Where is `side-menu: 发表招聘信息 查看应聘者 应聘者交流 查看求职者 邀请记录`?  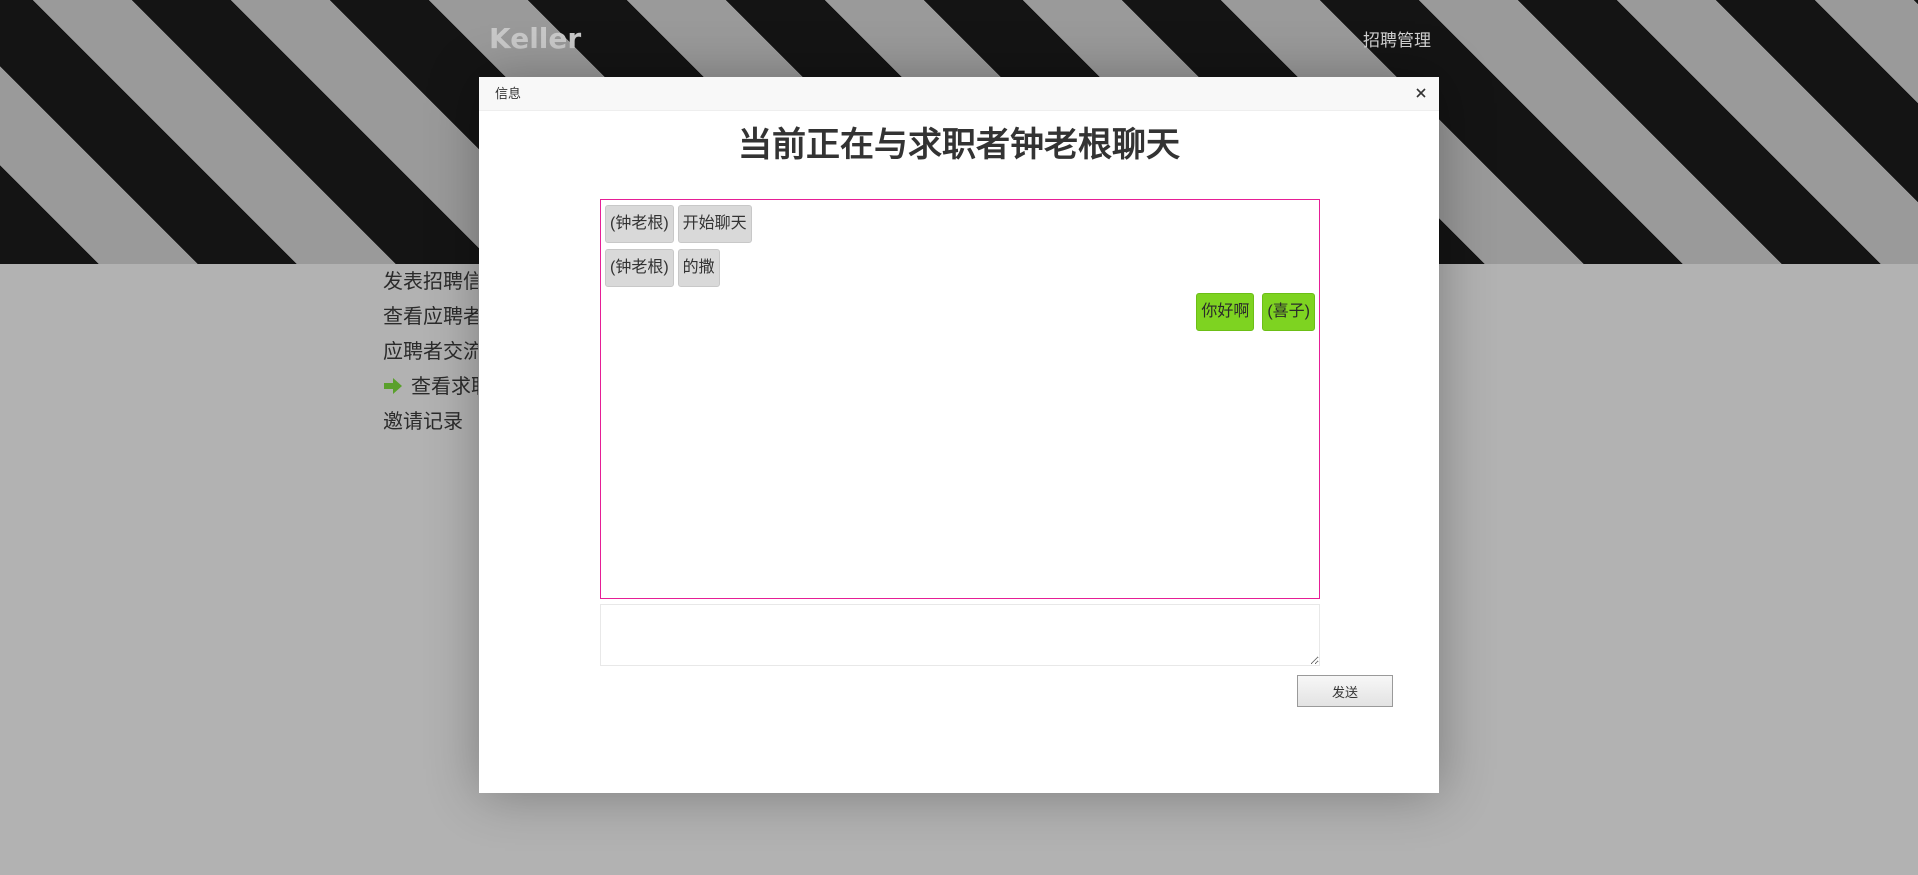
side-menu: 发表招聘信息 查看应聘者 应聘者交流 查看求职者 邀请记录 is located at coordinates (430, 352).